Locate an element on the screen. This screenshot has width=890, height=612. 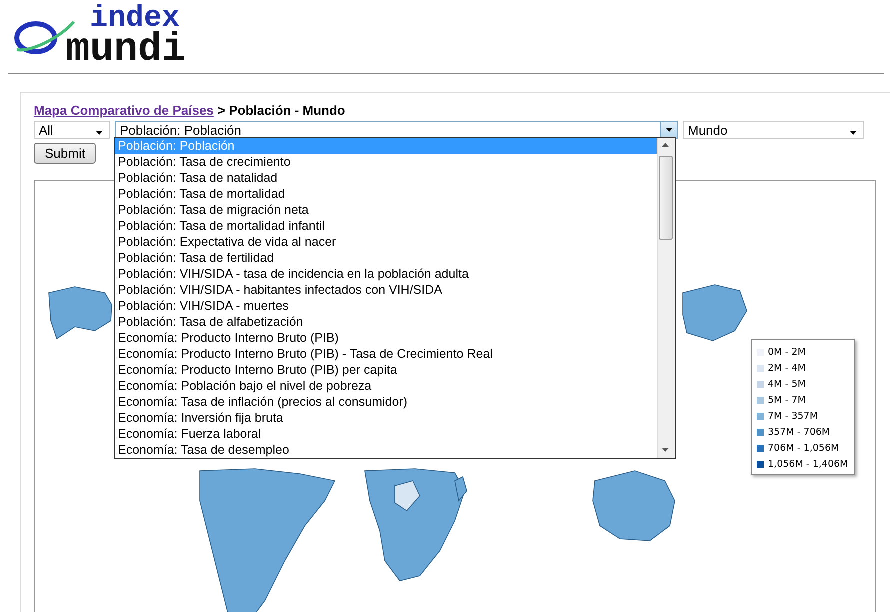
logo-text: index is located at coordinates (135, 19).